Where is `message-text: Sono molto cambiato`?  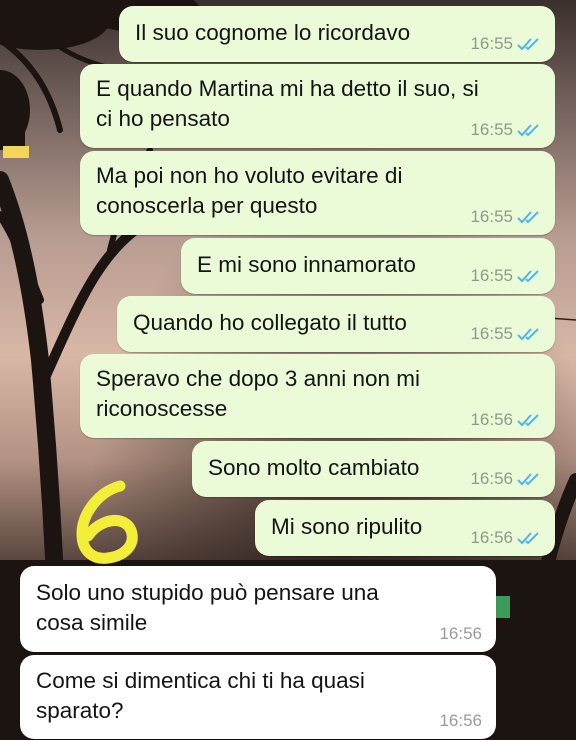 message-text: Sono molto cambiato is located at coordinates (314, 467).